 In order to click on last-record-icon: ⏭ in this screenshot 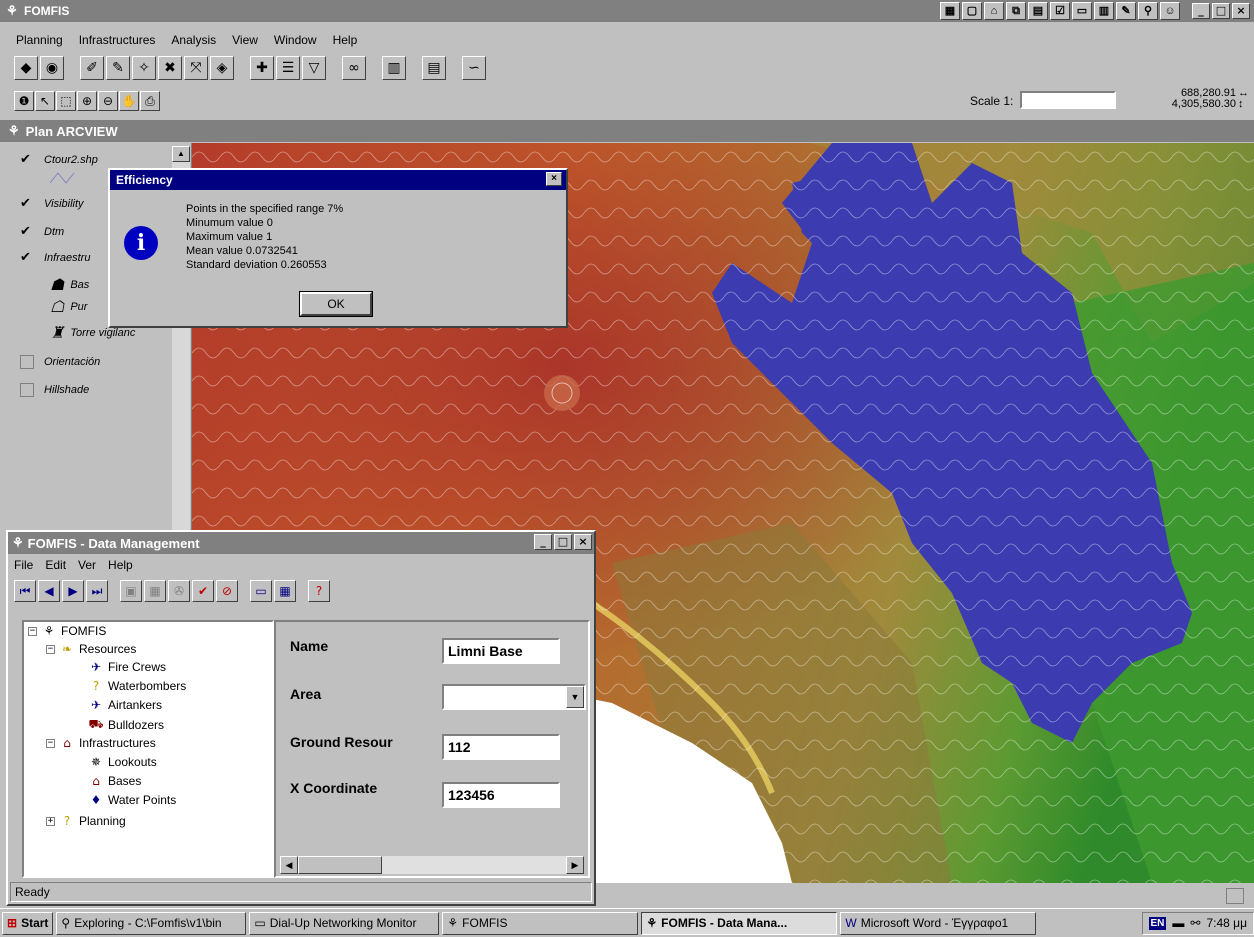, I will do `click(97, 591)`.